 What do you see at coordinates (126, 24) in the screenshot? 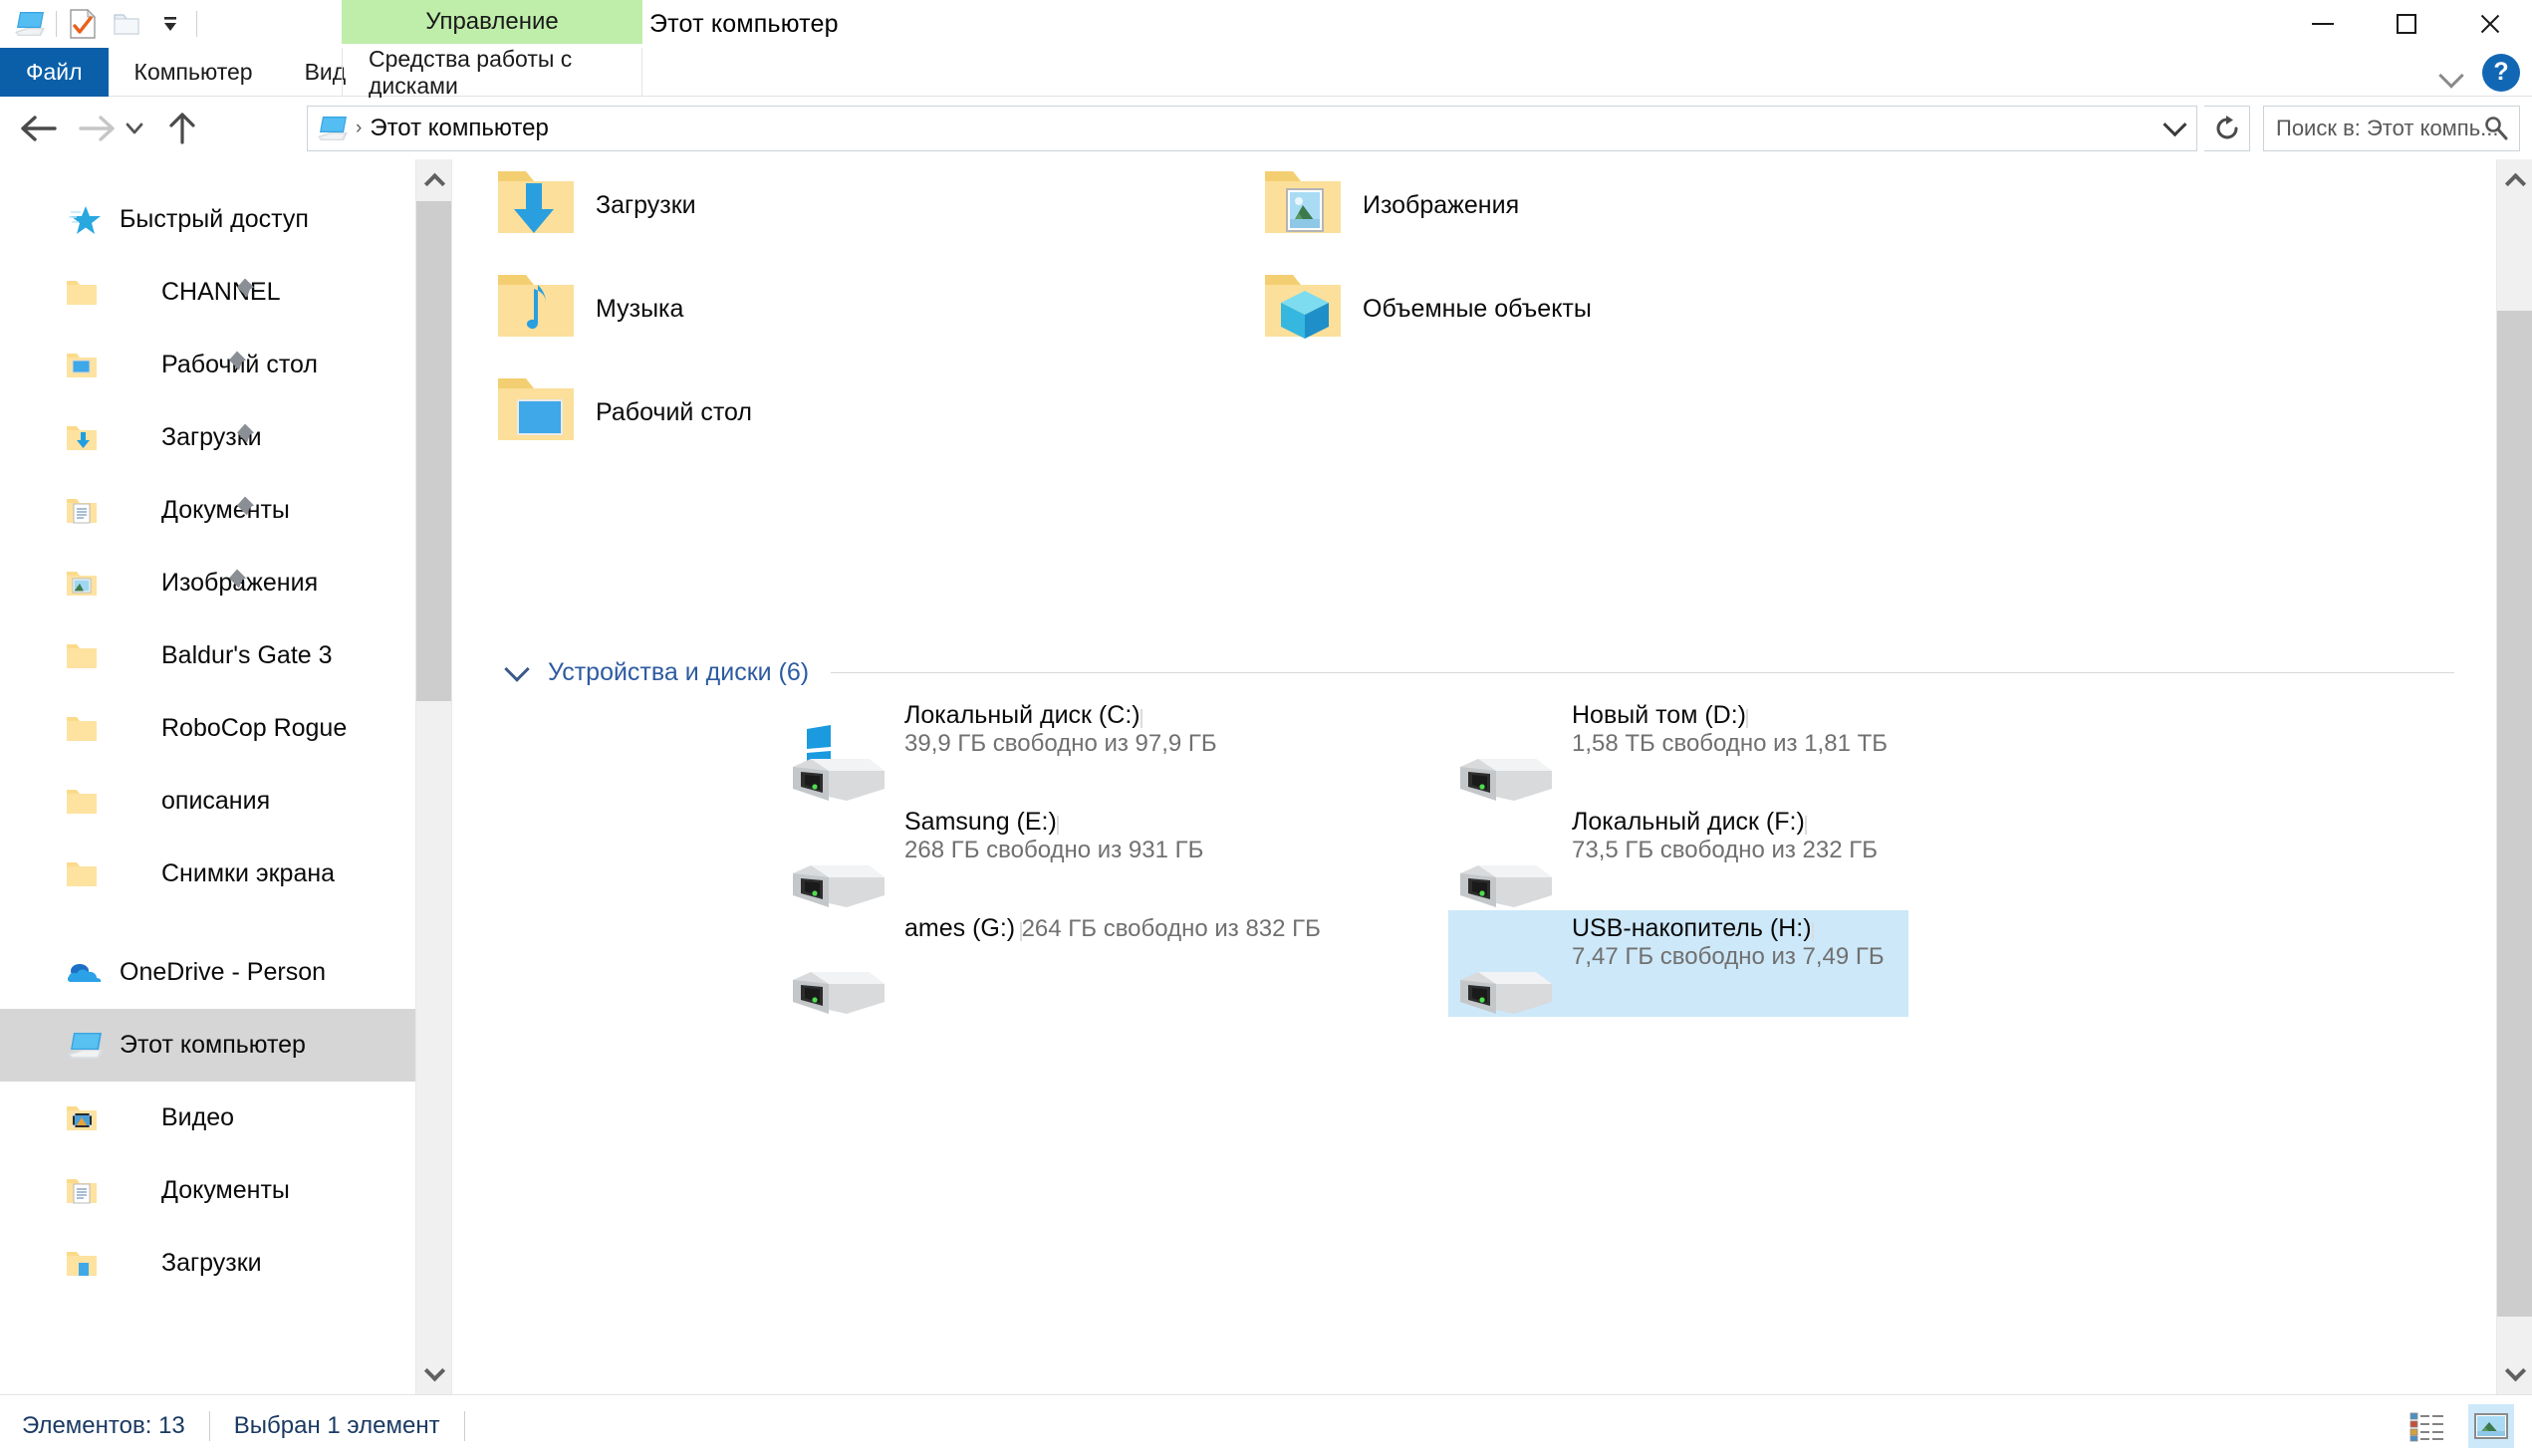
I see `new-folder-icon` at bounding box center [126, 24].